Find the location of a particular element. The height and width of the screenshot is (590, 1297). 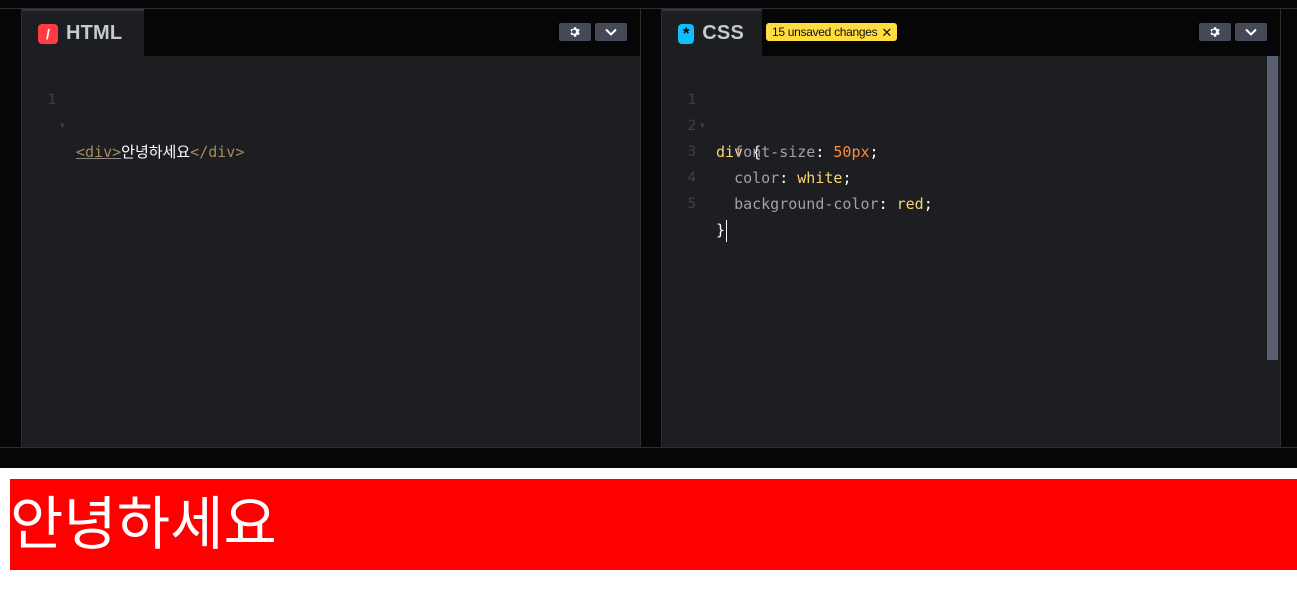

css-editor-scrollbar is located at coordinates (1272, 208).